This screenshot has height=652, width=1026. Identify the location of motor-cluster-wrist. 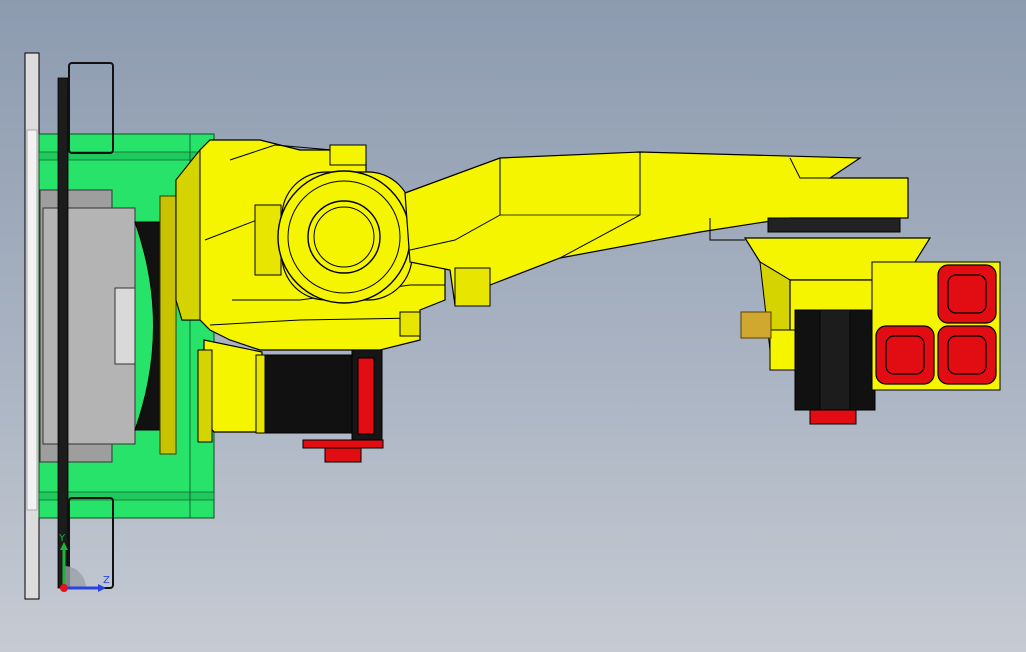
(936, 326).